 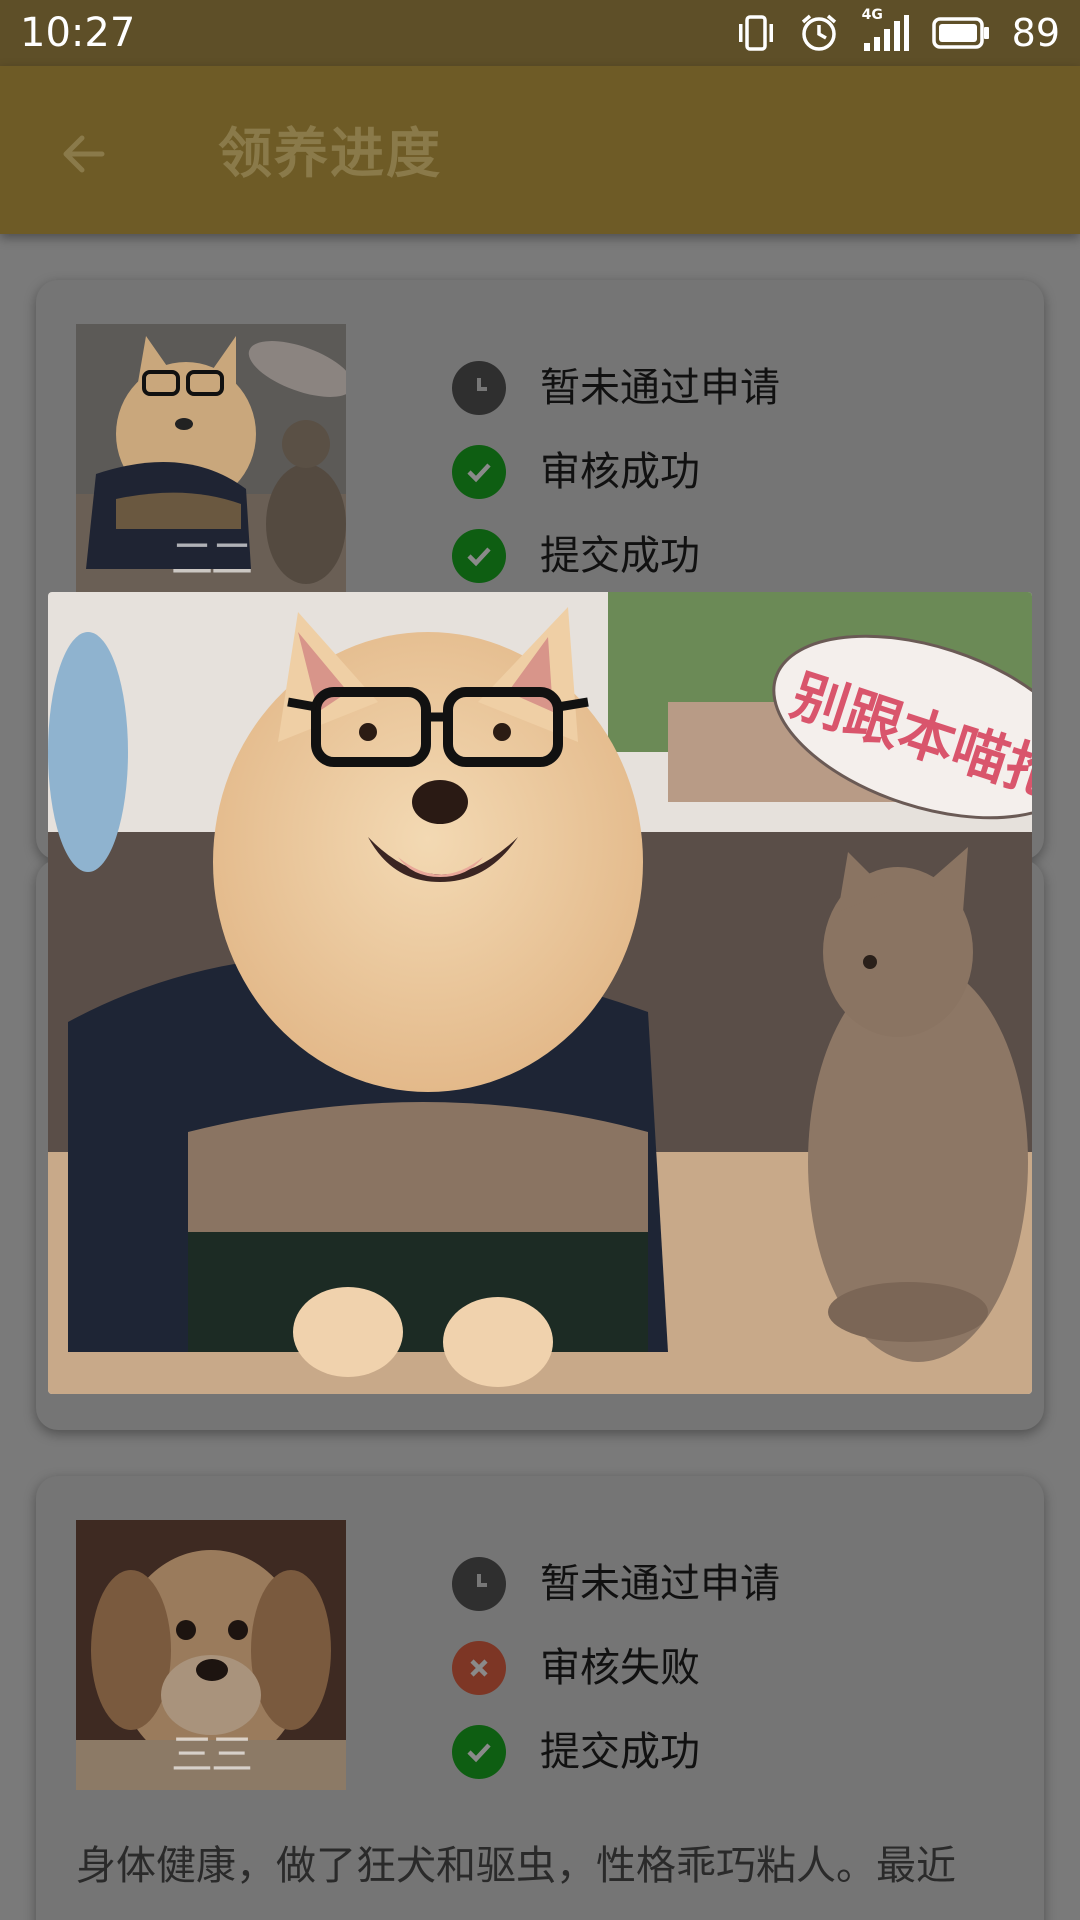 I want to click on pet-thumbnail: 三三, so click(x=211, y=1655).